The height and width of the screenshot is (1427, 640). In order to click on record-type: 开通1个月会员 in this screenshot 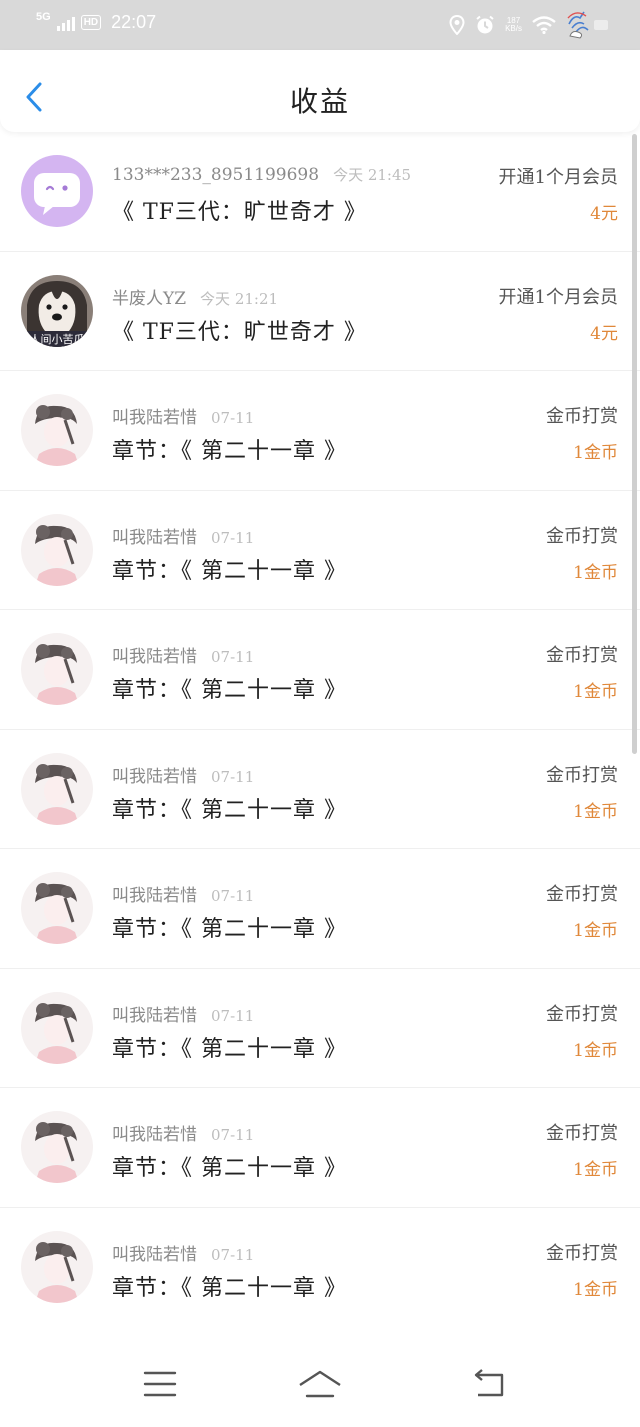, I will do `click(558, 177)`.